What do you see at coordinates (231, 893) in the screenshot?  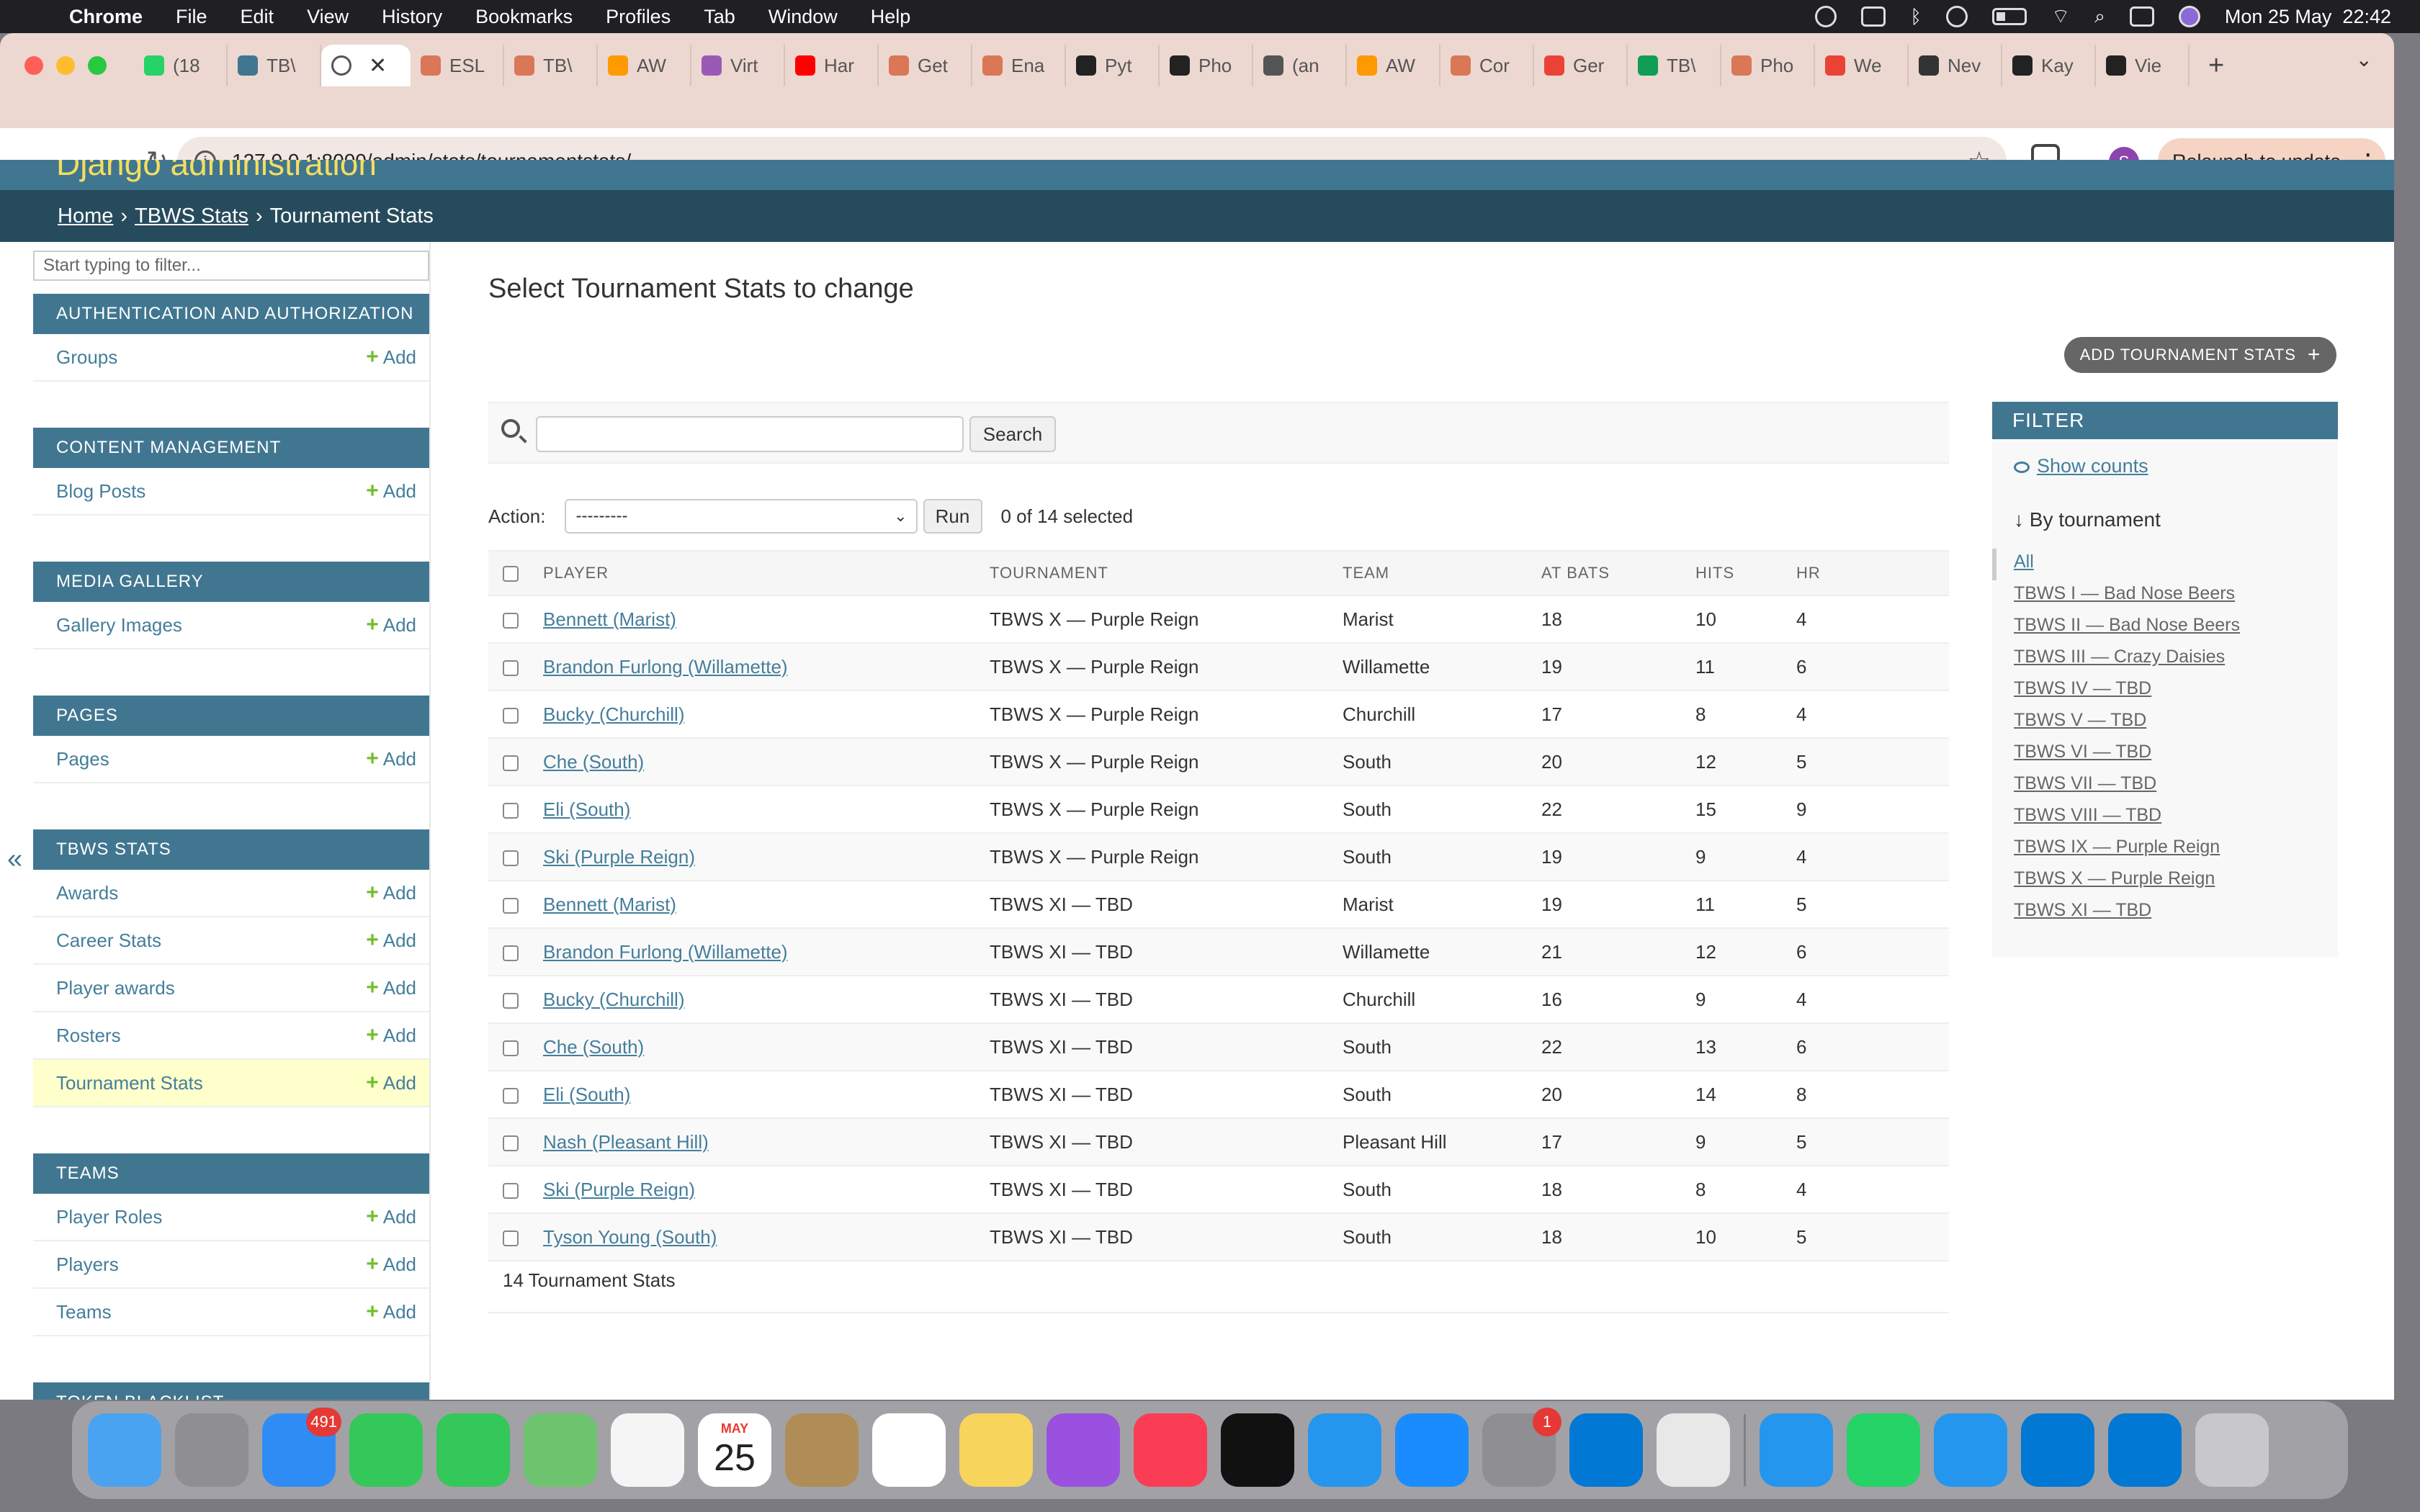 I see `sidebar-item-awards: Awards + Add` at bounding box center [231, 893].